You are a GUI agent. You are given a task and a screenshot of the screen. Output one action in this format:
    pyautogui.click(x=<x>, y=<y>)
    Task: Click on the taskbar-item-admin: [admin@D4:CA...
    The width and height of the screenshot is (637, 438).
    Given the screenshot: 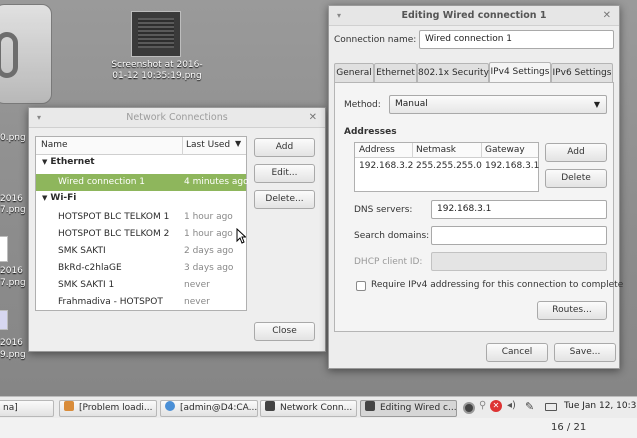 What is the action you would take?
    pyautogui.click(x=209, y=408)
    